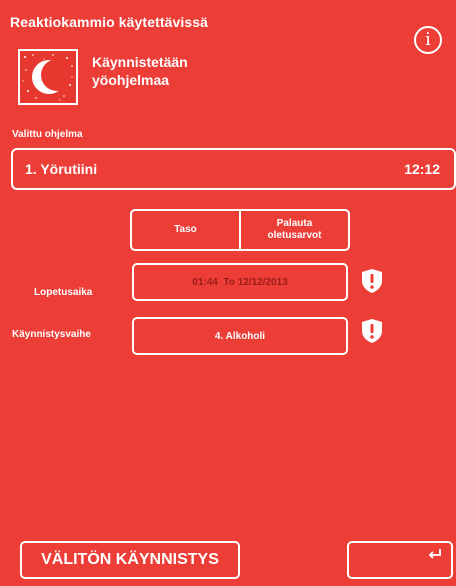  I want to click on start-step-field: 4. Alkoholi, so click(240, 336).